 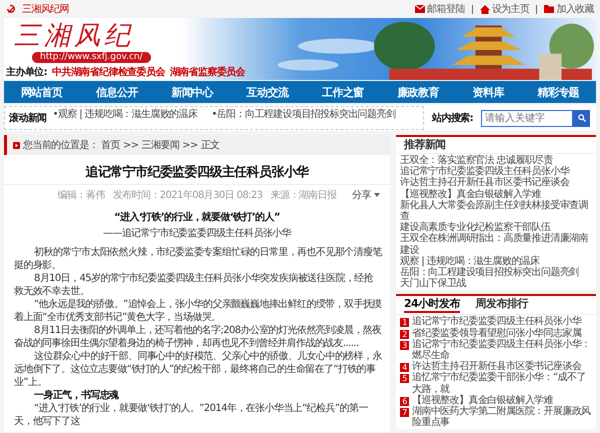 I want to click on nav-item: 工作之窗, so click(x=343, y=92).